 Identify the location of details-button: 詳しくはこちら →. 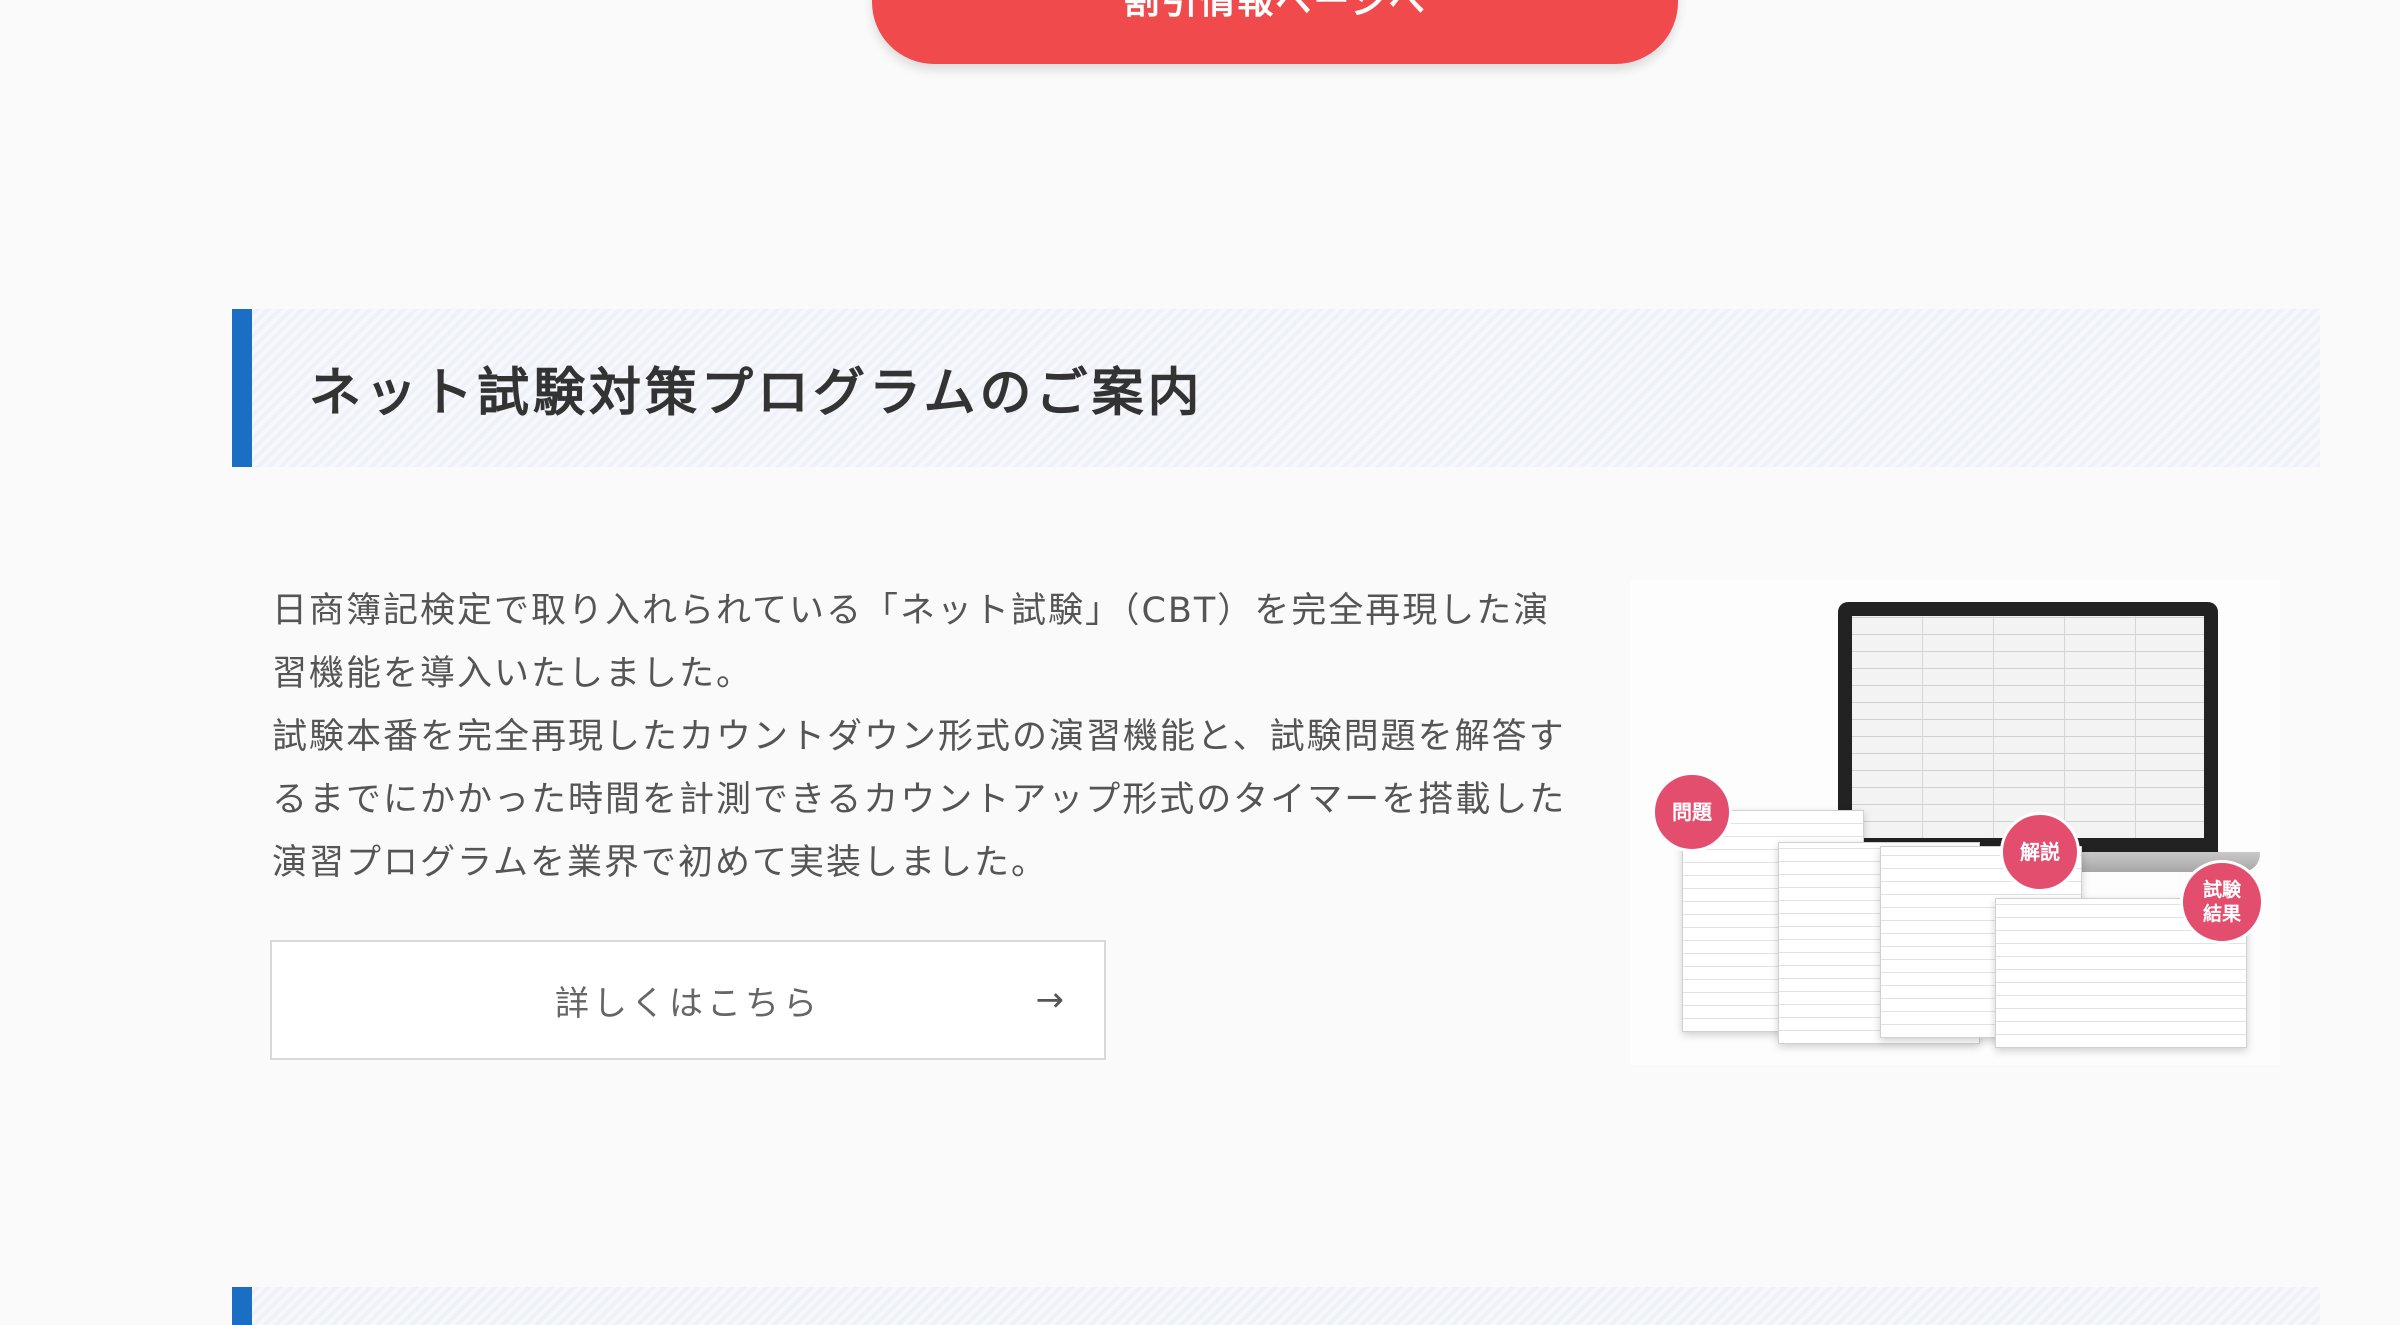
(688, 1000).